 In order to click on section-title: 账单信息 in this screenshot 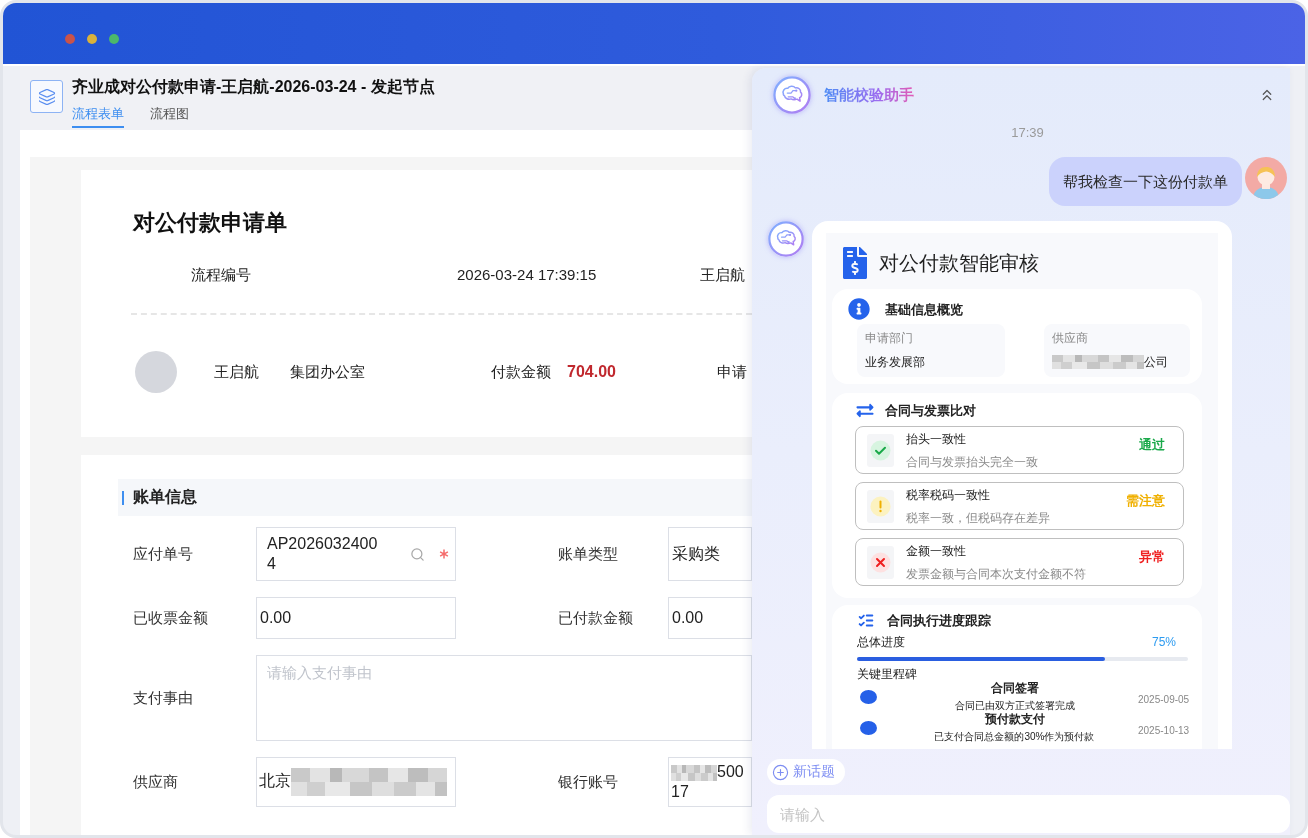, I will do `click(165, 497)`.